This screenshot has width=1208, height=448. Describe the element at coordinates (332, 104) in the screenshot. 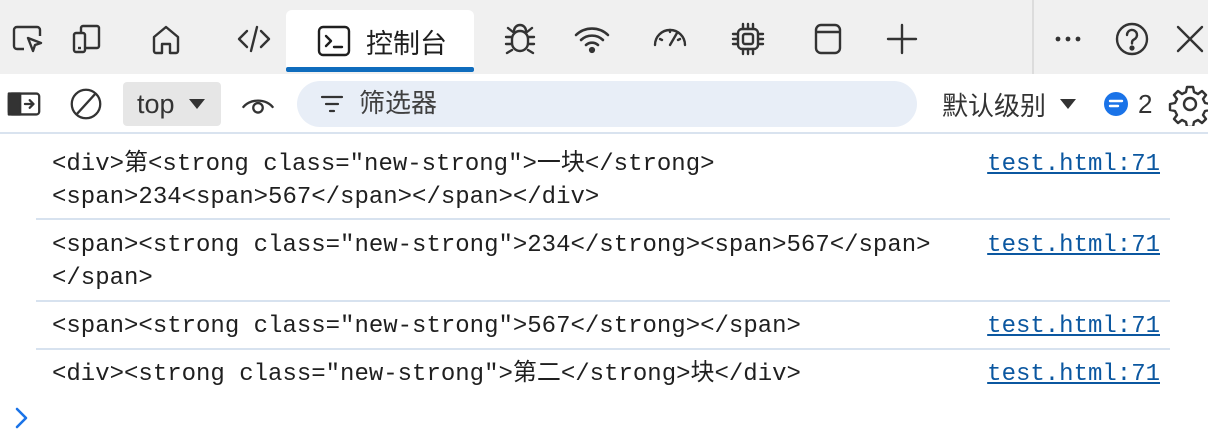

I see `filter-icon` at that location.